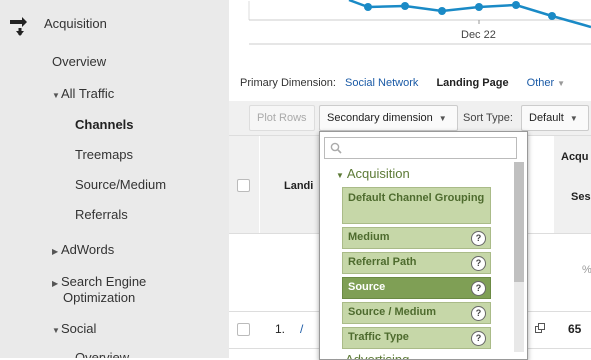 This screenshot has height=360, width=591. Describe the element at coordinates (301, 329) in the screenshot. I see `row-landing-link: /` at that location.